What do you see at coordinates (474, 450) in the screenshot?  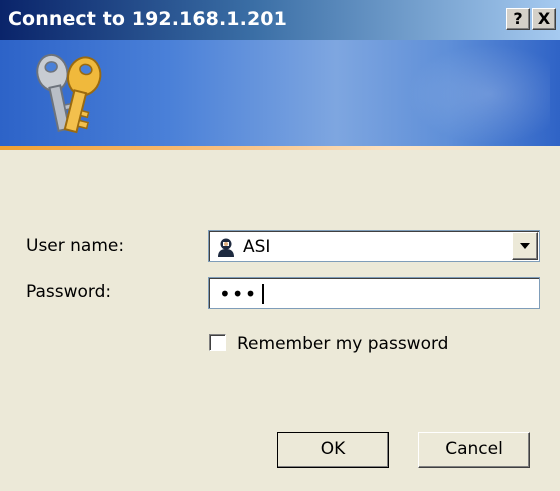 I see `cancel-button: Cancel` at bounding box center [474, 450].